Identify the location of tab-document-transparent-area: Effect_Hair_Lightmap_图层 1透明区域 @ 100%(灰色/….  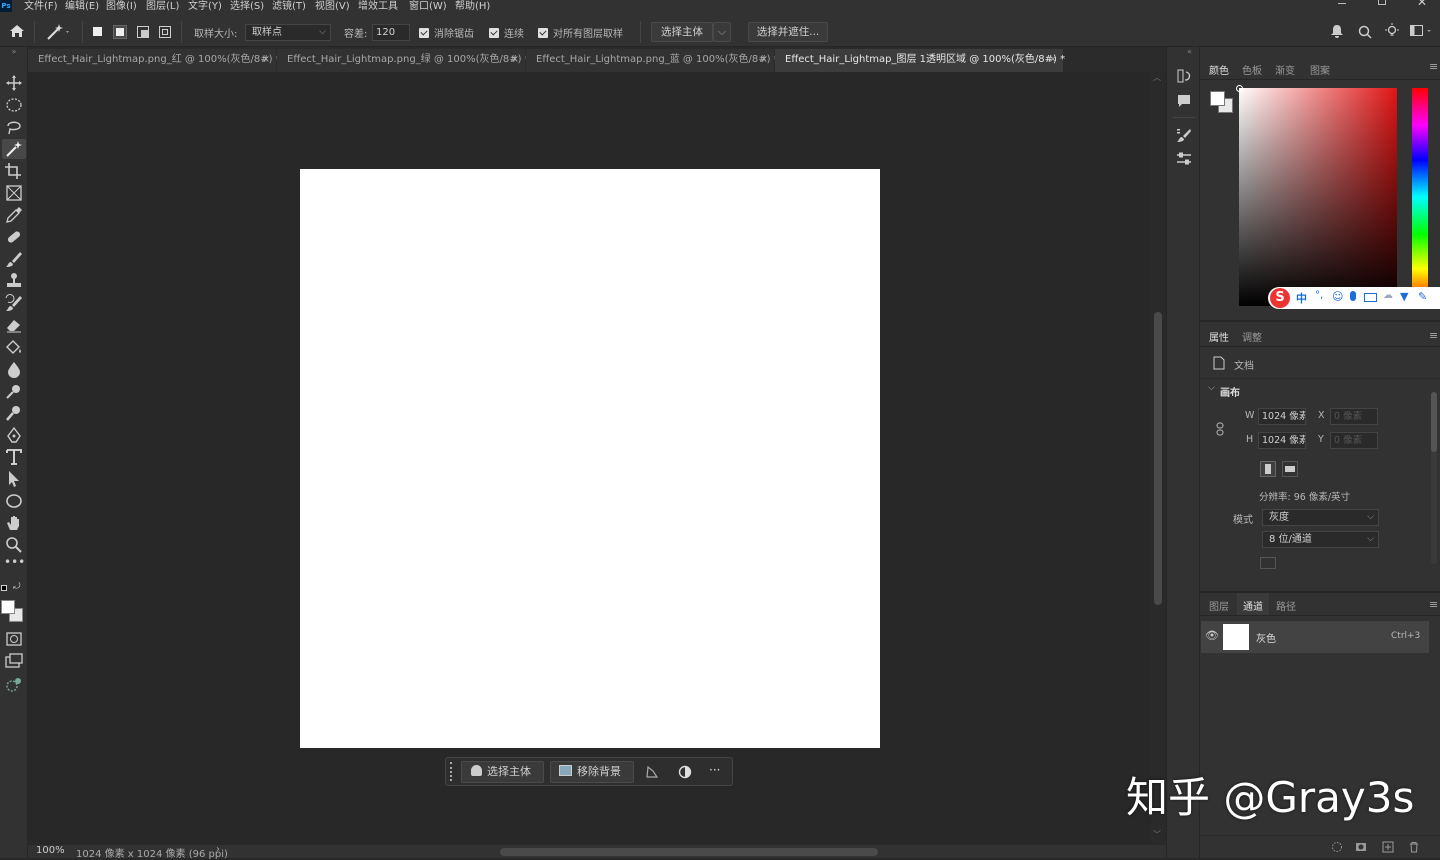
(920, 60).